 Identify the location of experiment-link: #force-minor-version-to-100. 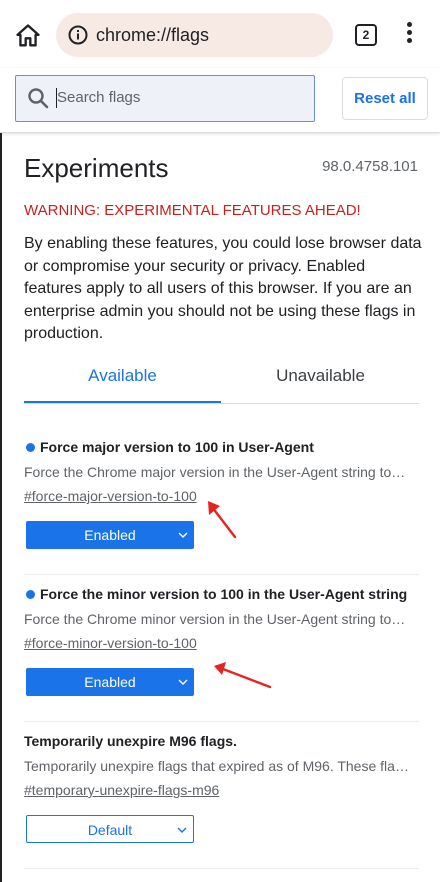
(110, 643).